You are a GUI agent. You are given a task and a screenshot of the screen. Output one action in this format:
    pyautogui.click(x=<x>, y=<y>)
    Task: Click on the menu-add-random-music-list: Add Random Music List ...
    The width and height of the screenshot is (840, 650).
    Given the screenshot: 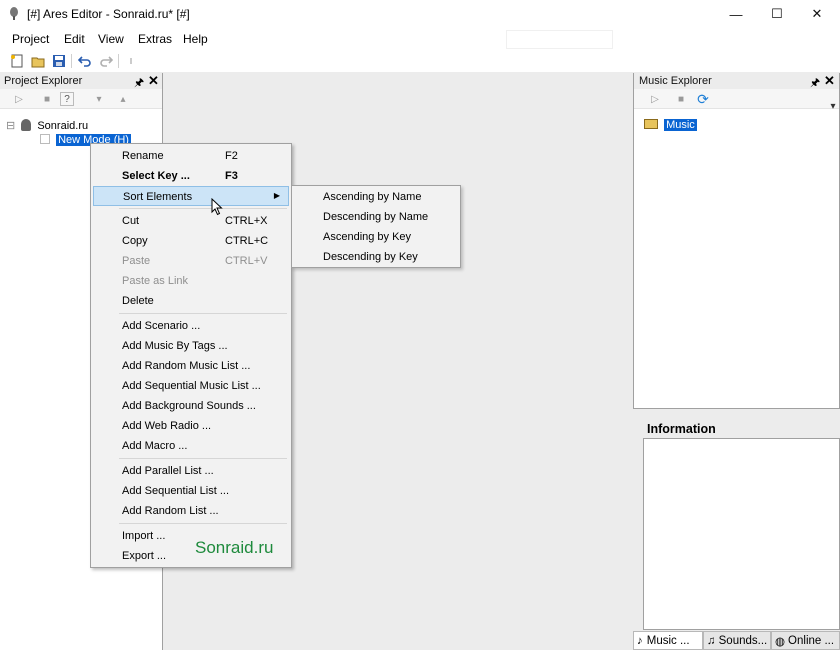 What is the action you would take?
    pyautogui.click(x=191, y=366)
    